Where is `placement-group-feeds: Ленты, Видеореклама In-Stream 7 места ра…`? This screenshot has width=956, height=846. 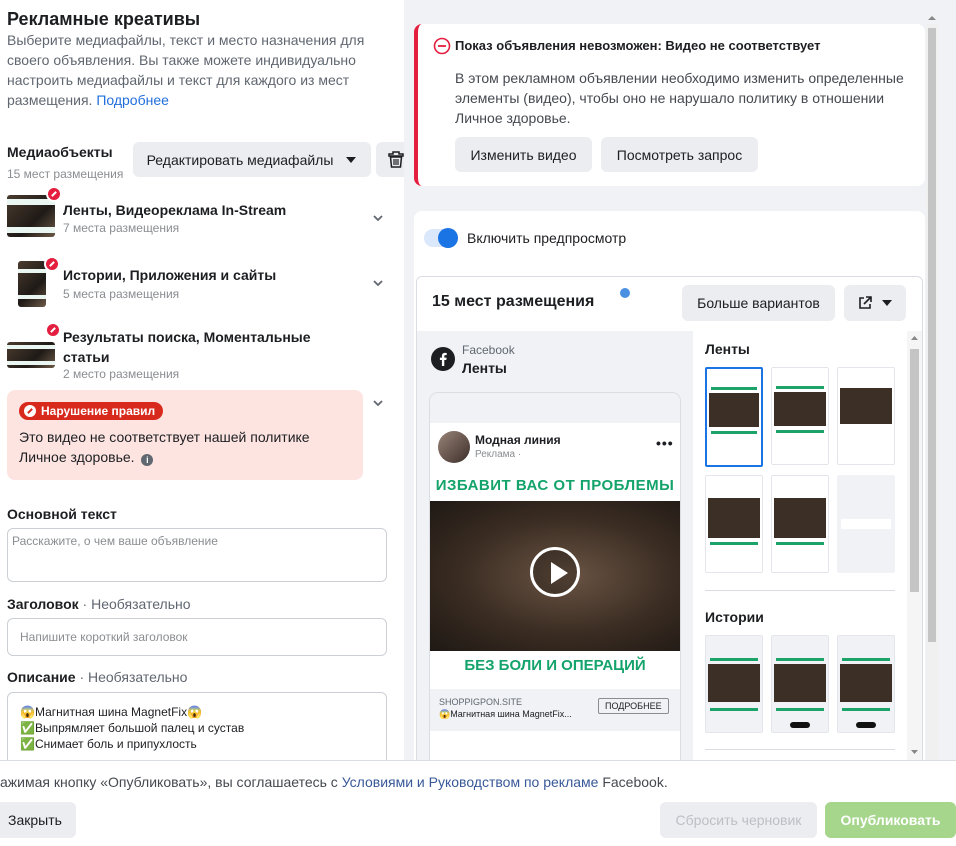 placement-group-feeds: Ленты, Видеореклама In-Stream 7 места ра… is located at coordinates (200, 215).